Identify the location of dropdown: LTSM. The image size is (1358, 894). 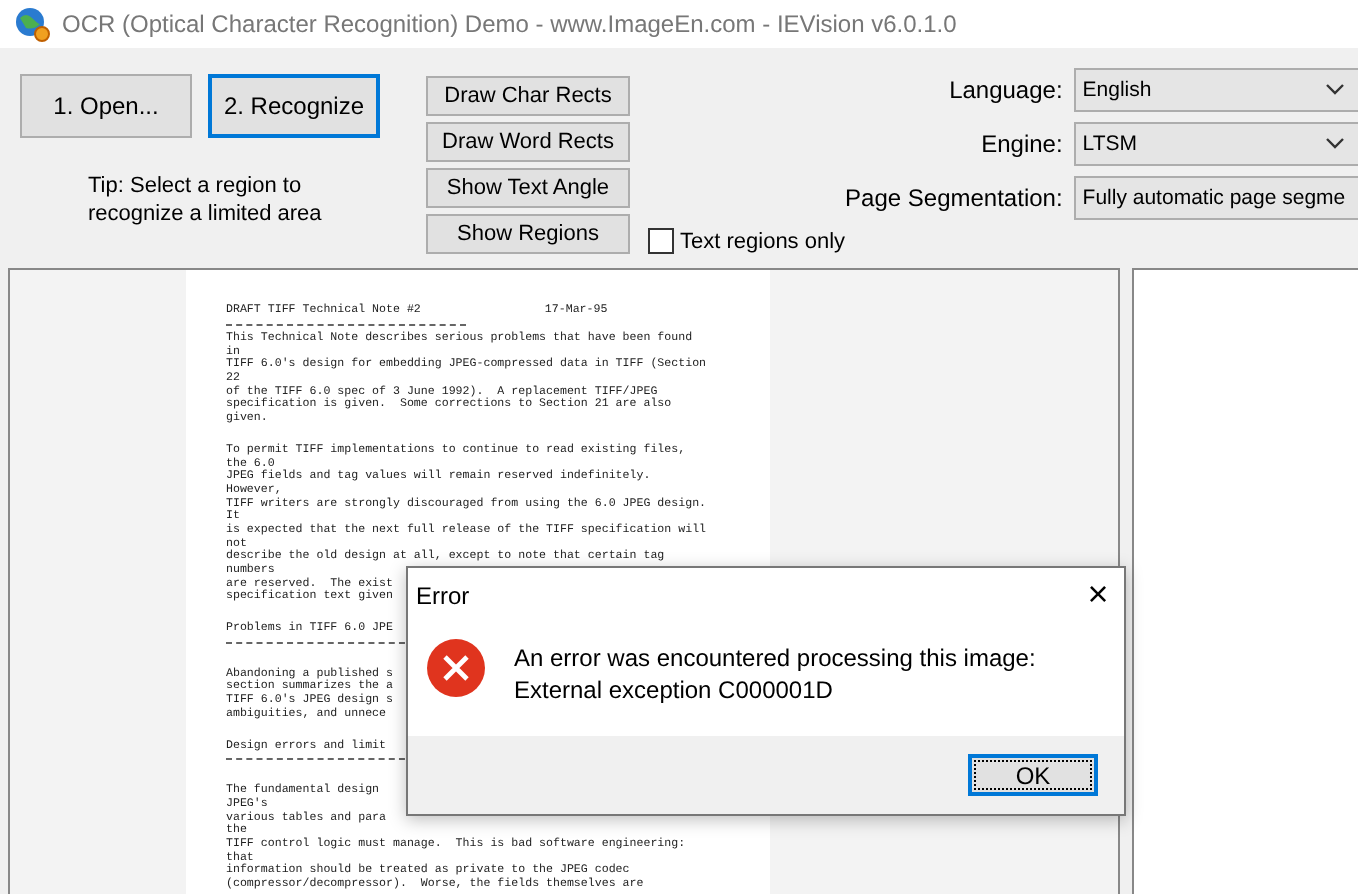
(1216, 144).